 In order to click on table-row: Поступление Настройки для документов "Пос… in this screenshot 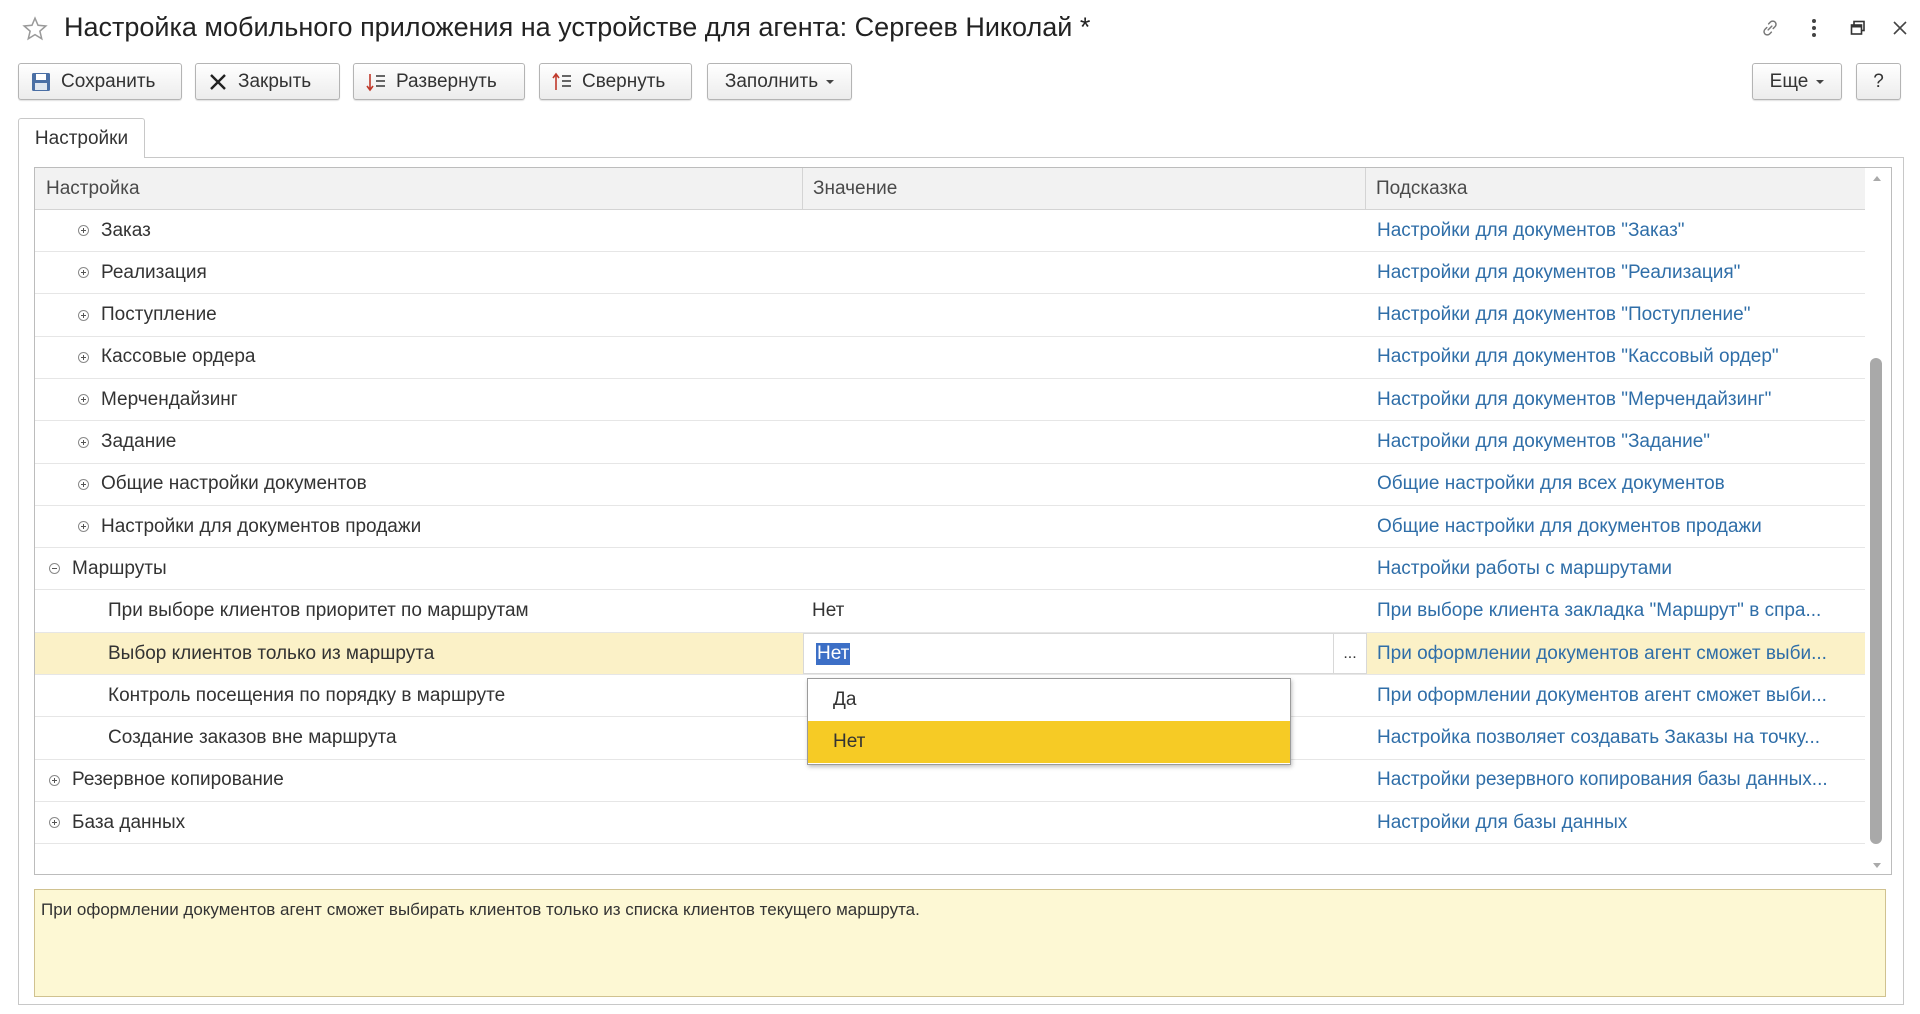, I will do `click(950, 316)`.